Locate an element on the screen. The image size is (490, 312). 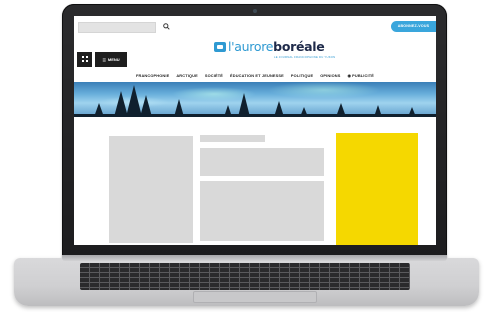
nav-item-societe: SOCIÉTÉ is located at coordinates (214, 75).